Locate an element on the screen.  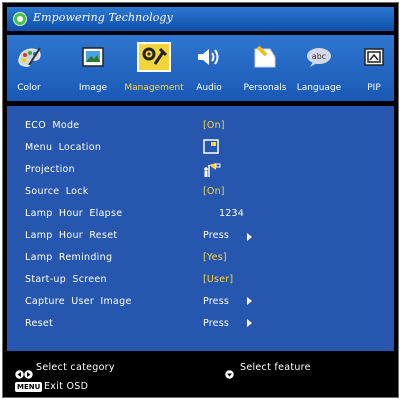
menu-location-icon is located at coordinates (211, 148).